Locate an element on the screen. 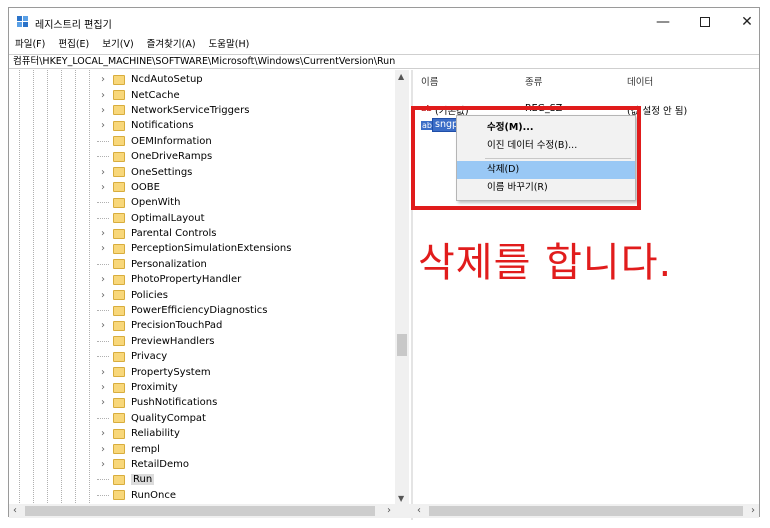  tree-item: › OOBE is located at coordinates (194, 187).